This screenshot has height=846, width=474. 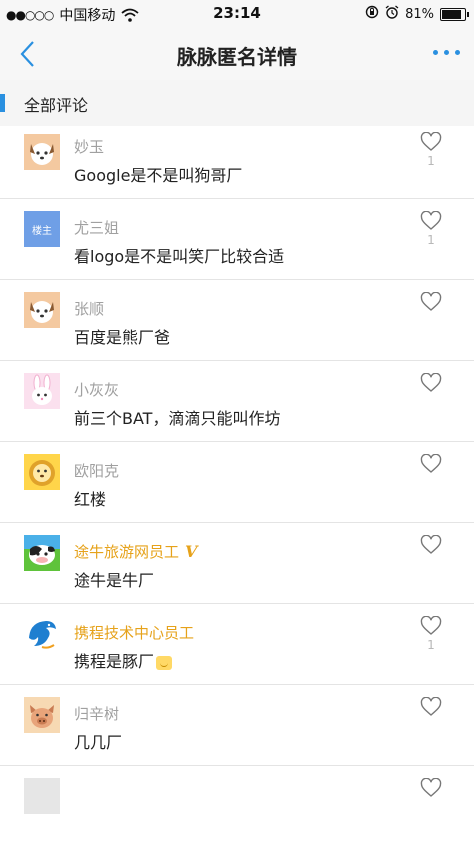 I want to click on smile-emoji-icon, so click(x=164, y=662).